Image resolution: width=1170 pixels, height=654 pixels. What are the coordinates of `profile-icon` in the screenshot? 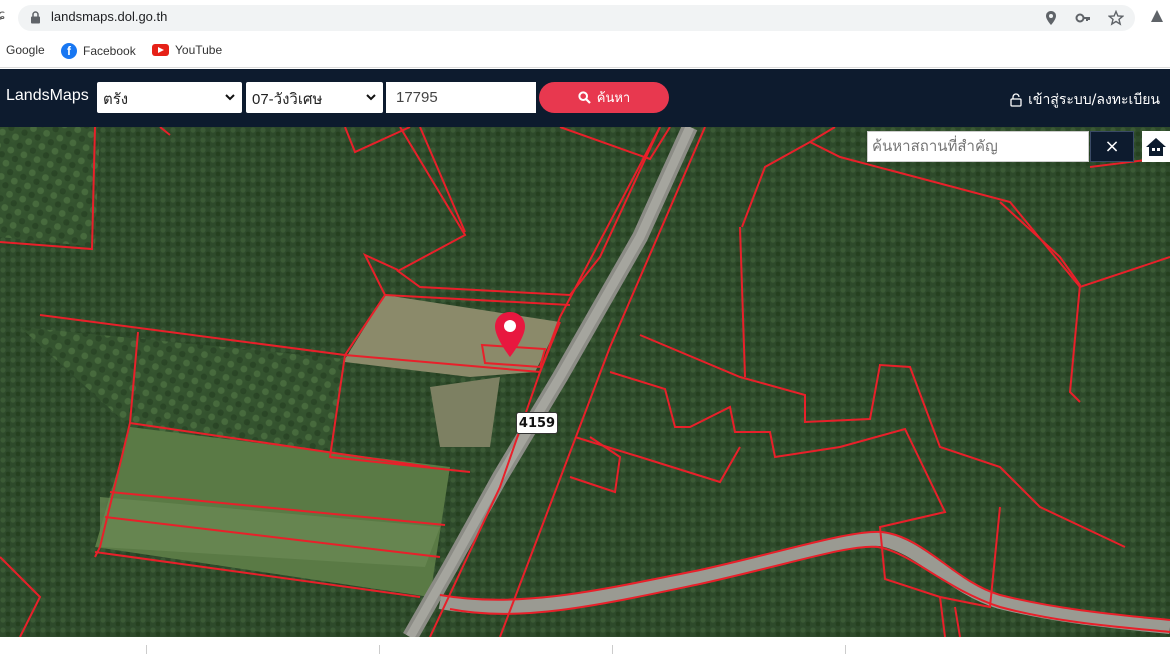 It's located at (1157, 16).